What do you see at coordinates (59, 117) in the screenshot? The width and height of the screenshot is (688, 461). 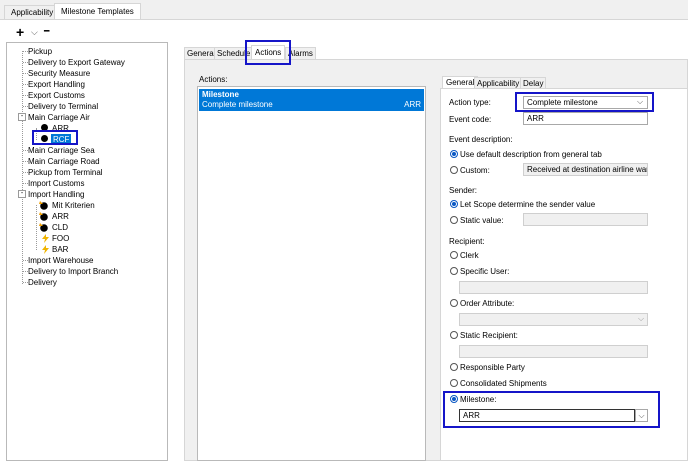 I see `tree-item-main-carriage-air: Main Carriage Air` at bounding box center [59, 117].